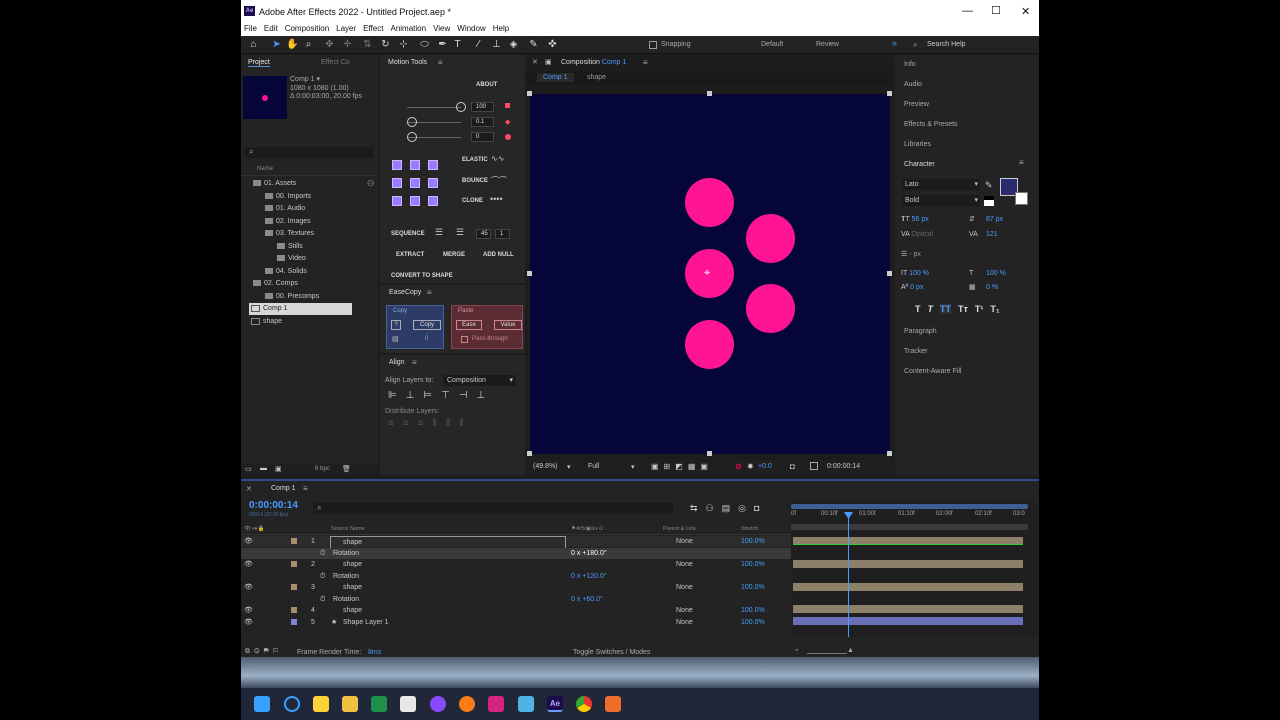  Describe the element at coordinates (941, 200) in the screenshot. I see `font-style-select: Bold ▾` at that location.